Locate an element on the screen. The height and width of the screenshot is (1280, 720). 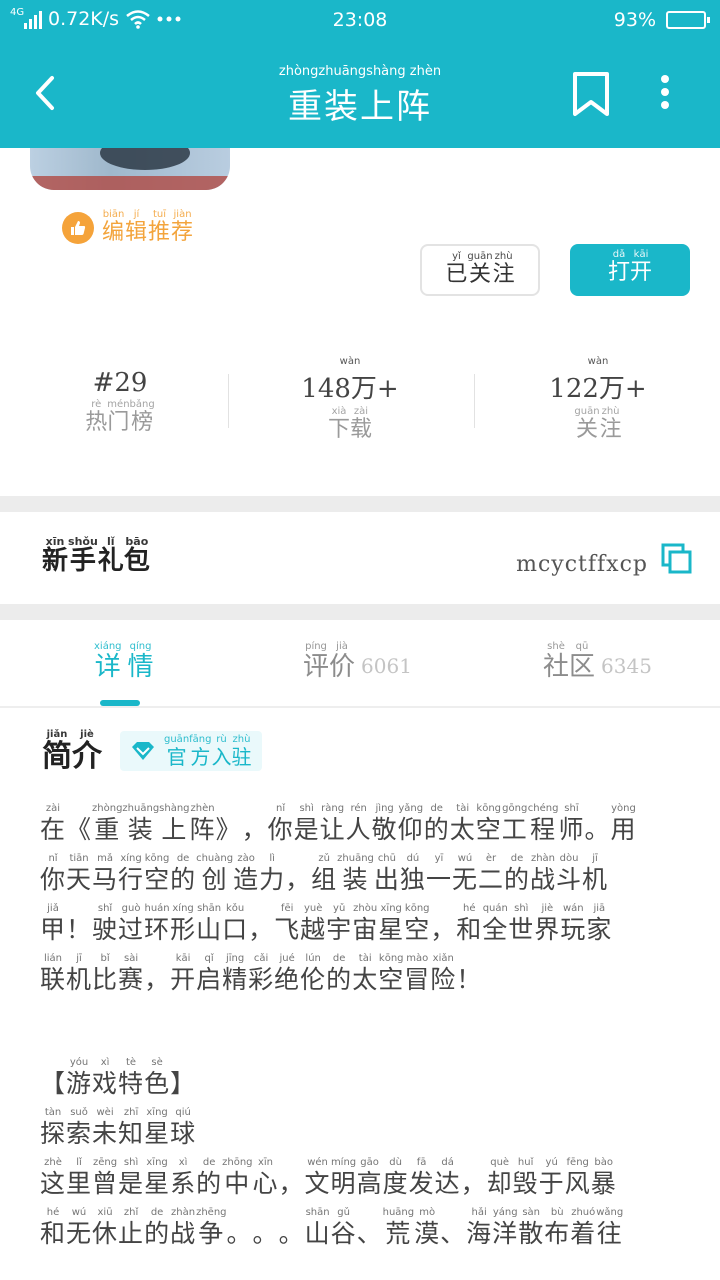
page-title: zhòngzhuāngshàng zhèn 重装上阵 is located at coordinates (360, 96).